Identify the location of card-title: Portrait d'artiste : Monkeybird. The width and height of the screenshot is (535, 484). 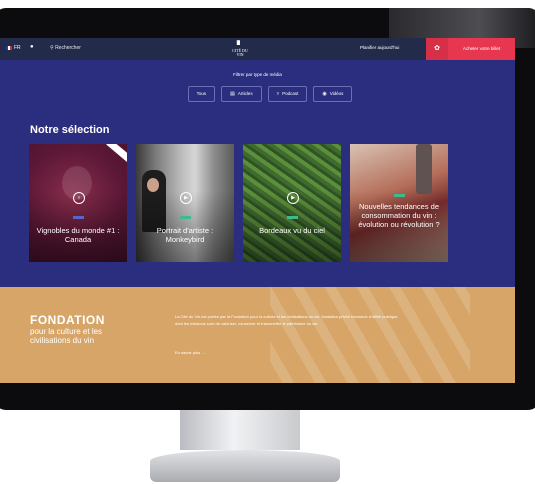
(185, 235).